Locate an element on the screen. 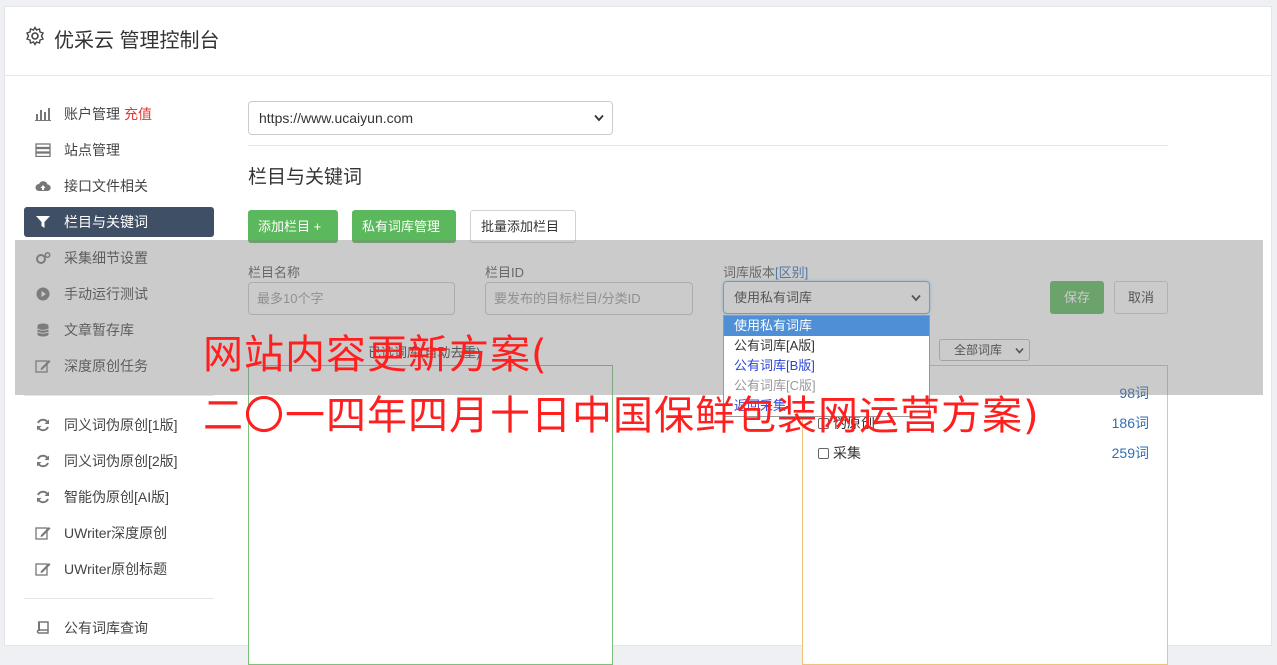 The image size is (1277, 665). sidebar-item-ai-original: 智能伪原创[AI版] is located at coordinates (119, 497).